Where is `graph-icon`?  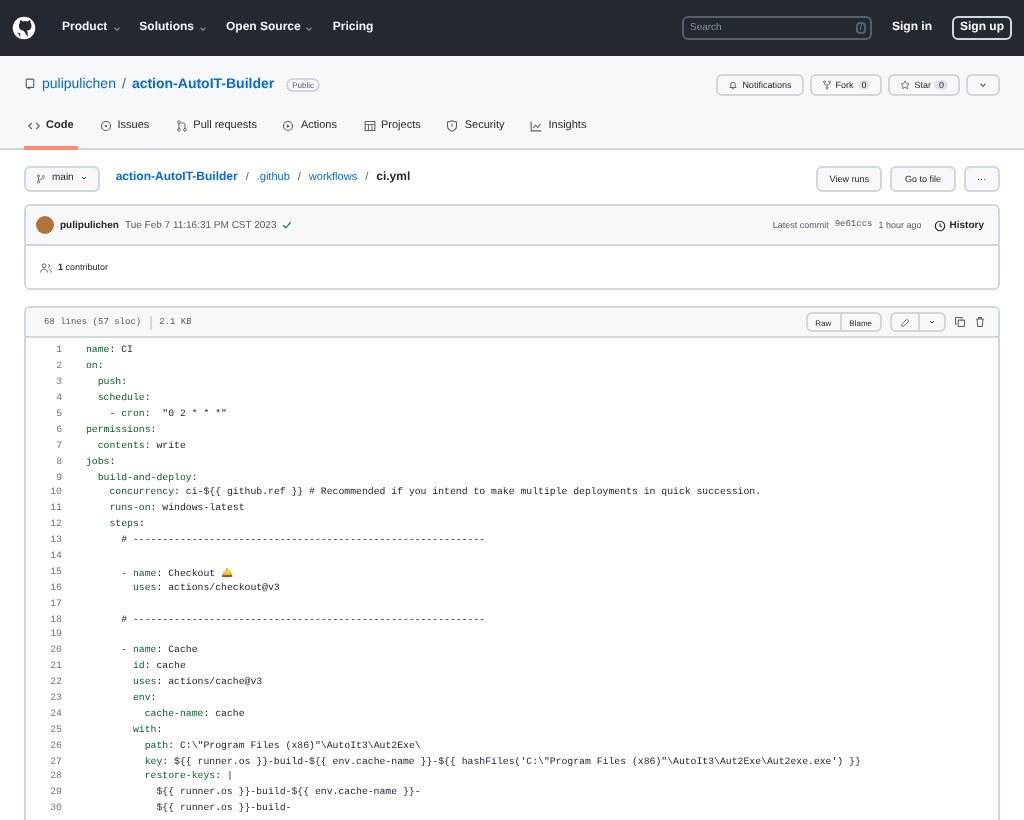 graph-icon is located at coordinates (536, 126).